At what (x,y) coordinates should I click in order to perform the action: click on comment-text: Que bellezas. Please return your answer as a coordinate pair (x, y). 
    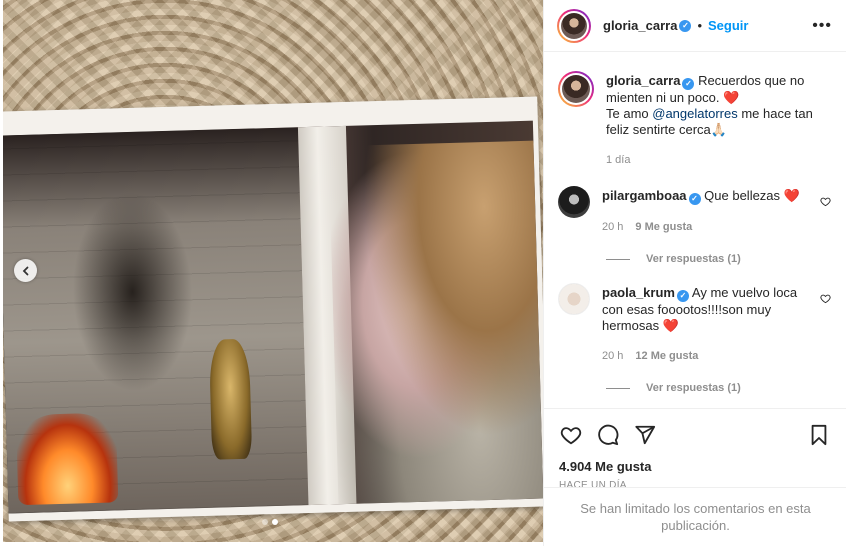
    Looking at the image, I should click on (742, 195).